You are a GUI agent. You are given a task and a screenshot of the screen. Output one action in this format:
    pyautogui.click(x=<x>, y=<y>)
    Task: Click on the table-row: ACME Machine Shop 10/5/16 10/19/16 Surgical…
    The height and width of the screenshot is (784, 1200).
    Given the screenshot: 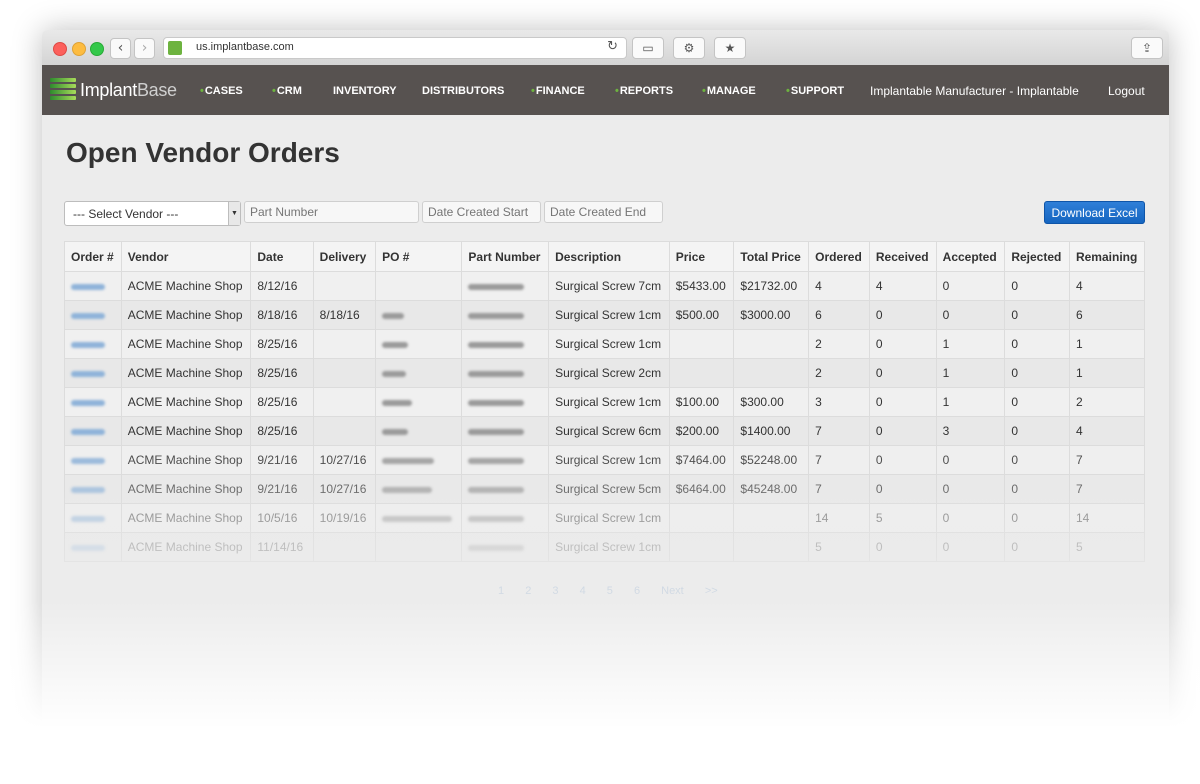 What is the action you would take?
    pyautogui.click(x=605, y=518)
    